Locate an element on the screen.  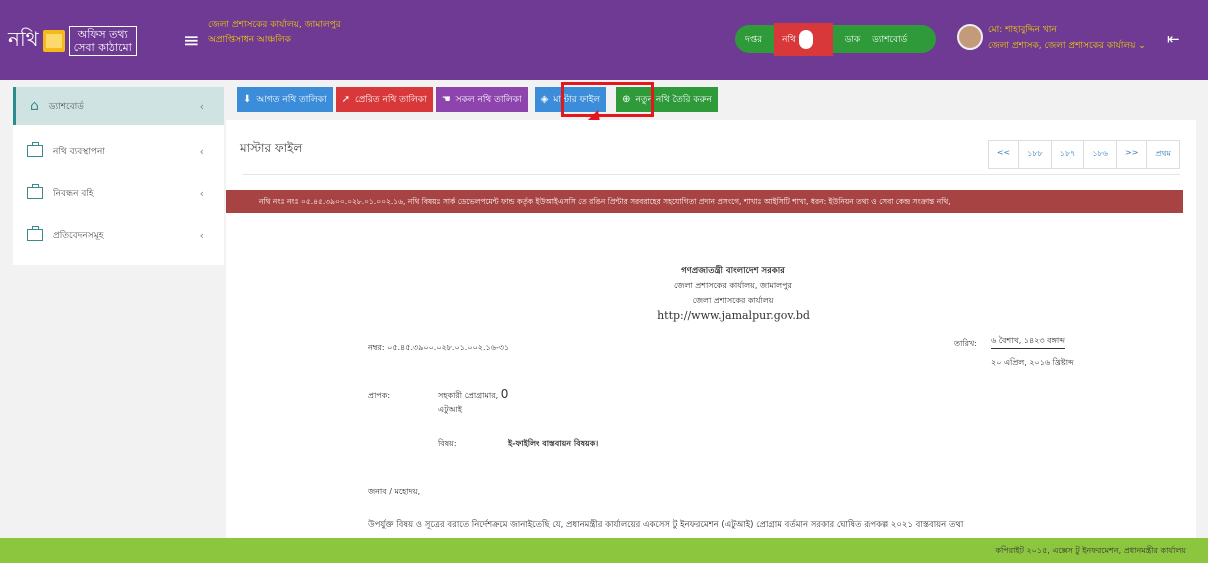
logo-line1: অফিস তথ্য is located at coordinates (102, 34).